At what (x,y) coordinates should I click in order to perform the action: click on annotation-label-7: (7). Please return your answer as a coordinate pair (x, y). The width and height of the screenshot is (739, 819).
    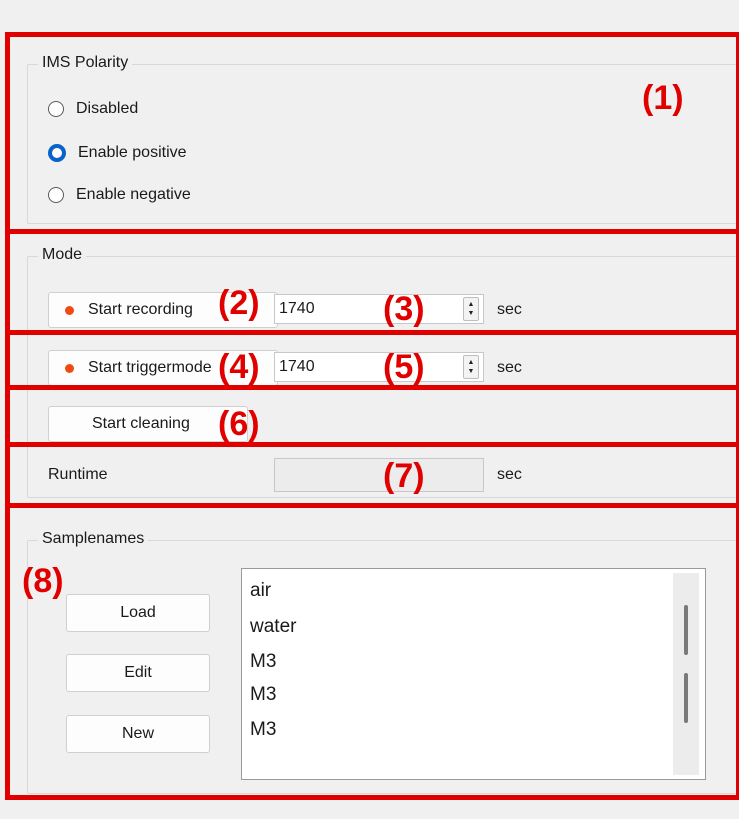
    Looking at the image, I should click on (404, 476).